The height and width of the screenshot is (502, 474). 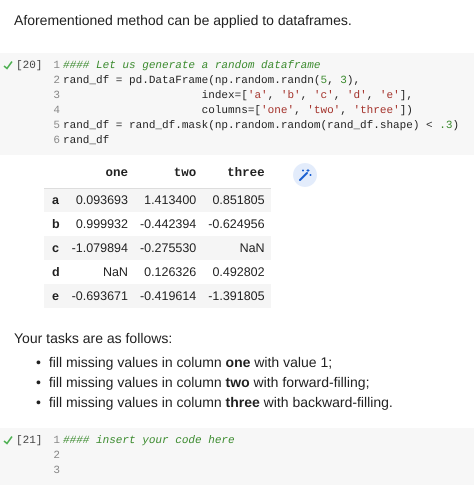 What do you see at coordinates (29, 66) in the screenshot?
I see `execution-count: [20]` at bounding box center [29, 66].